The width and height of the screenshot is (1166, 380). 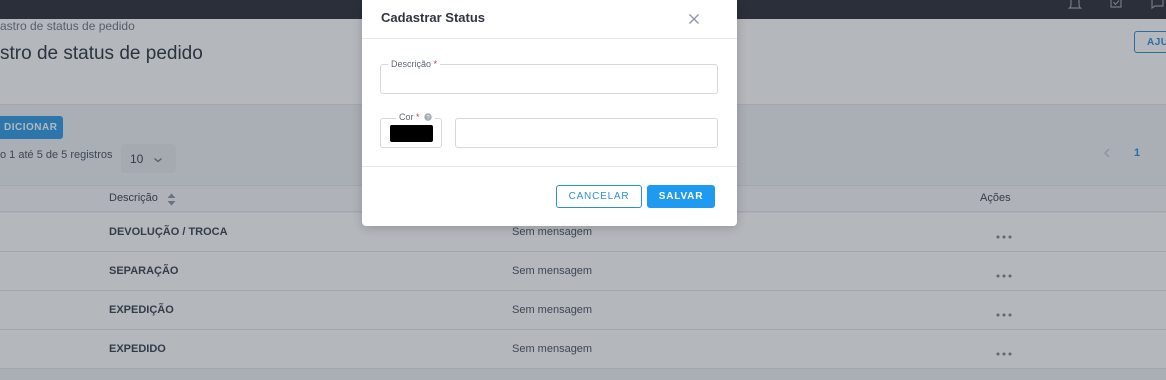 What do you see at coordinates (433, 17) in the screenshot?
I see `dialog-title: Cadastrar Status` at bounding box center [433, 17].